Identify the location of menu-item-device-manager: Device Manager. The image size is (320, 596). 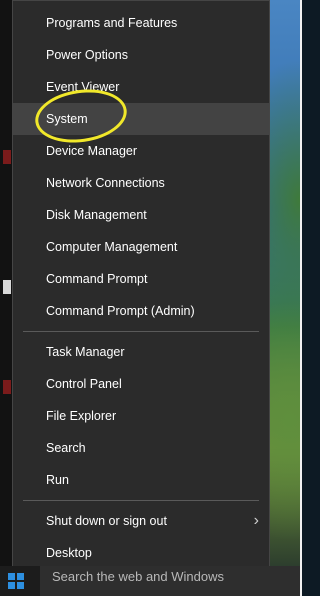
(141, 151).